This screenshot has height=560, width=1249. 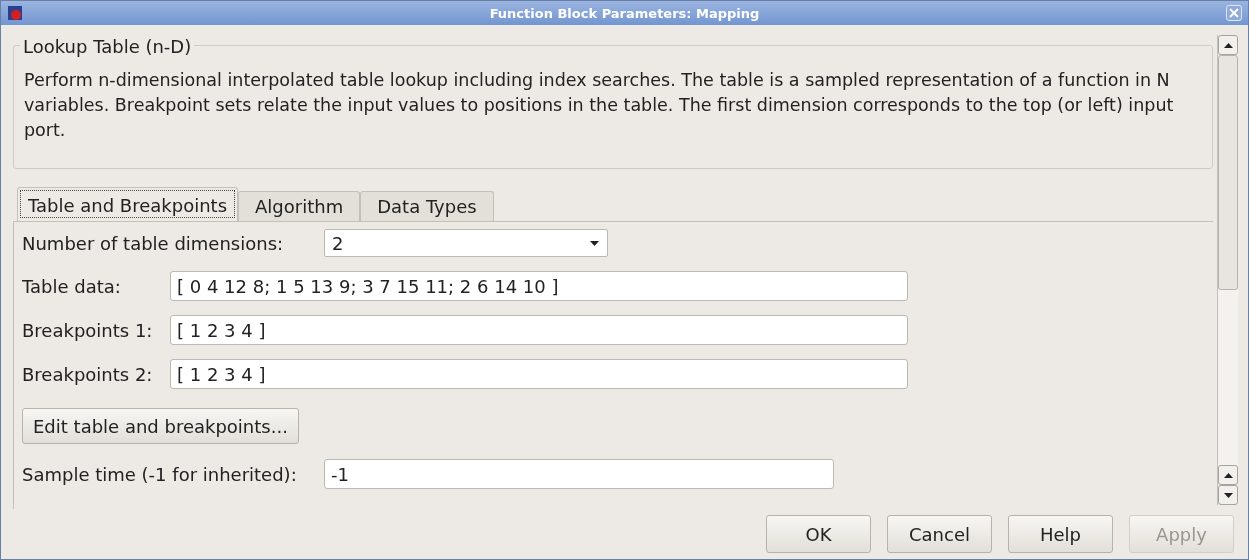 I want to click on field-label: Number of table dimensions:, so click(x=153, y=243).